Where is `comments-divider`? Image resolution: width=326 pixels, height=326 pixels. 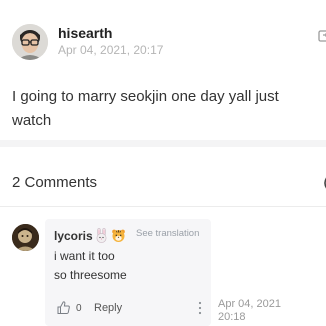
comments-divider is located at coordinates (163, 206).